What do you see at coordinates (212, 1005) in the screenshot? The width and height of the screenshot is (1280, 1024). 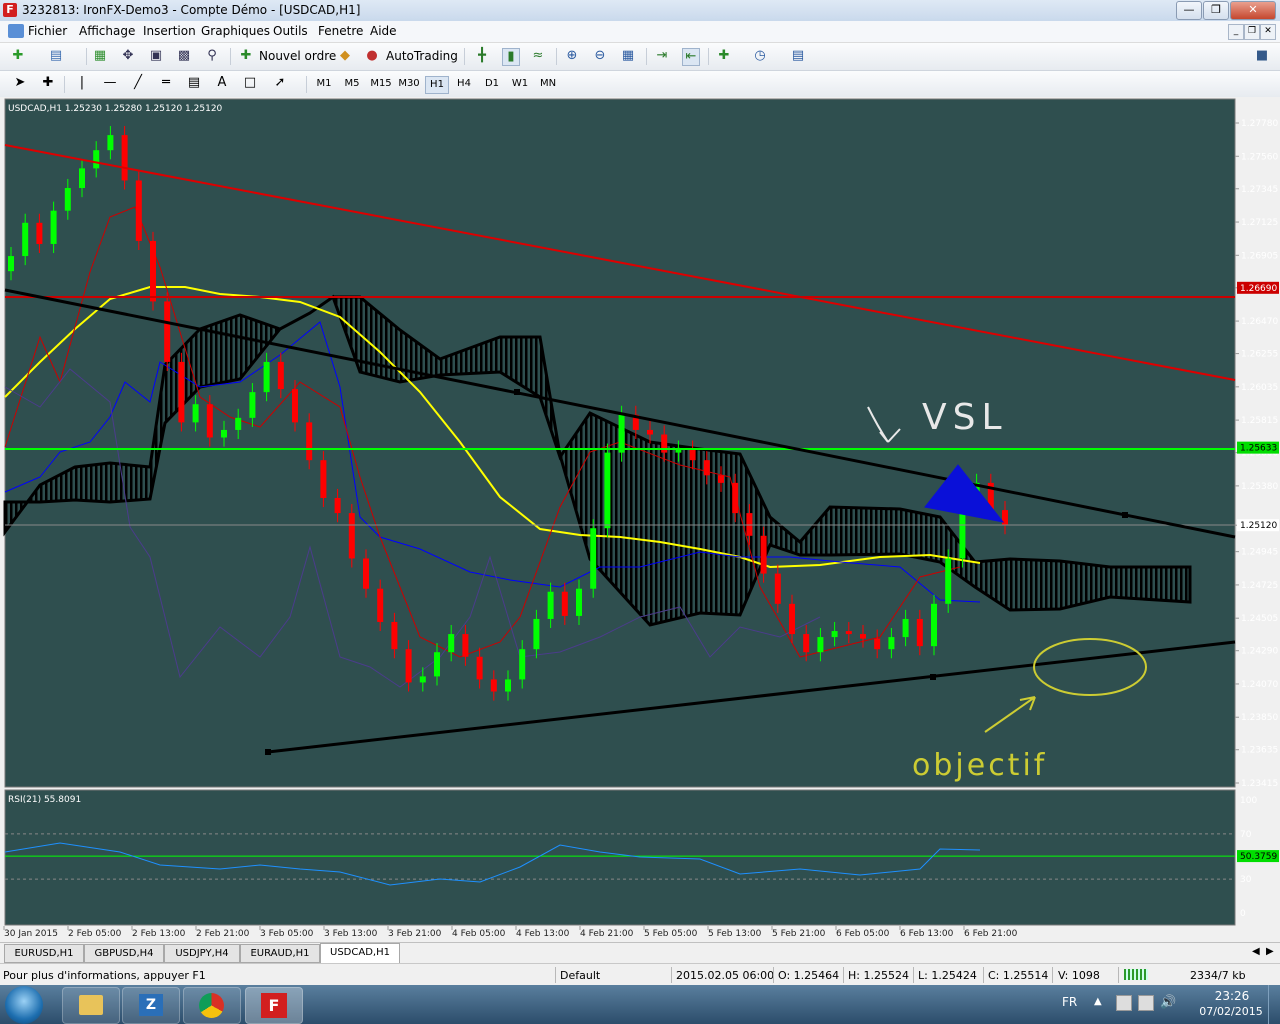 I see `taskbar-chrome` at bounding box center [212, 1005].